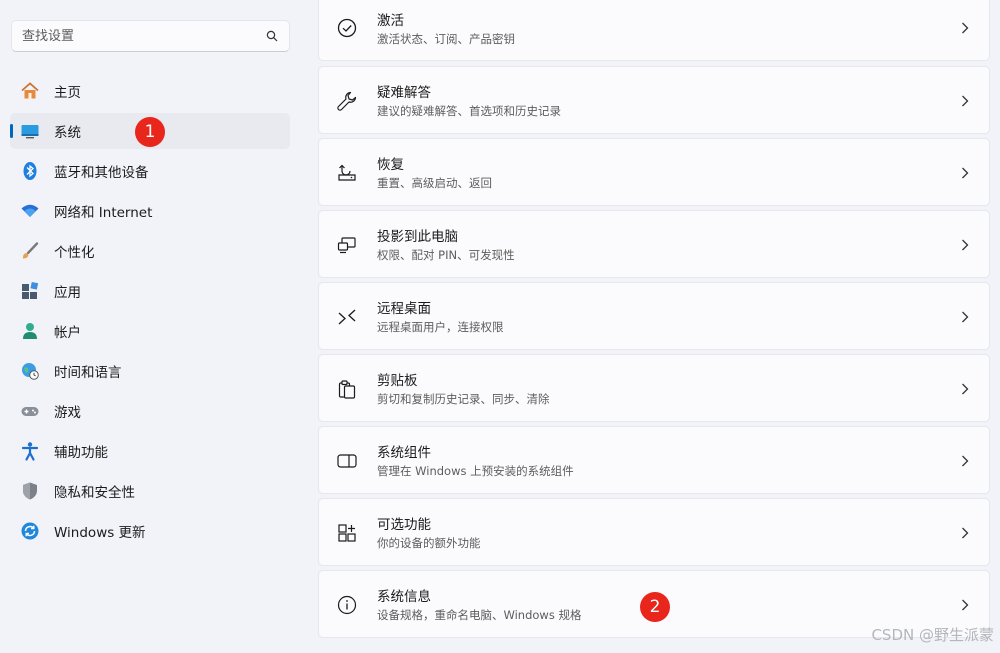  What do you see at coordinates (74, 253) in the screenshot?
I see `sidebar-item-label: 个性化` at bounding box center [74, 253].